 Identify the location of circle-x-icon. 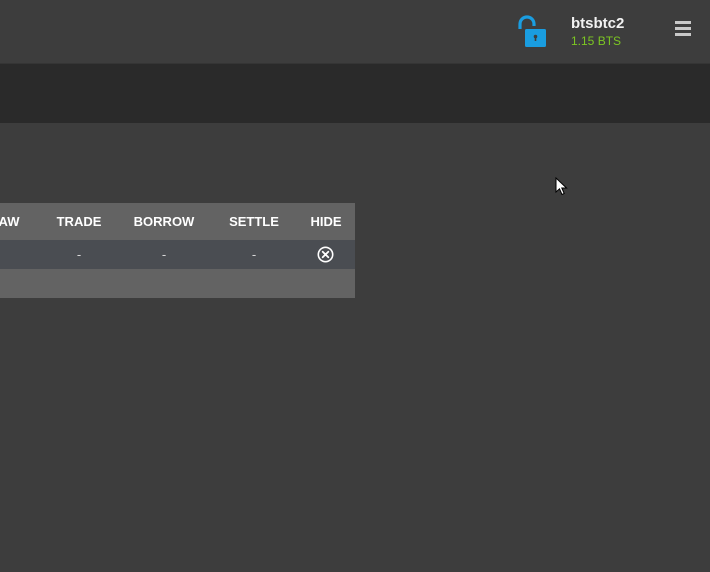
(325, 254).